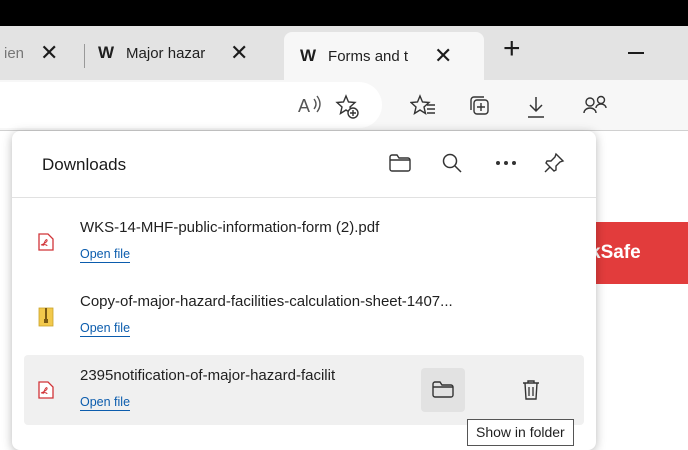  What do you see at coordinates (480, 108) in the screenshot?
I see `collections-icon` at bounding box center [480, 108].